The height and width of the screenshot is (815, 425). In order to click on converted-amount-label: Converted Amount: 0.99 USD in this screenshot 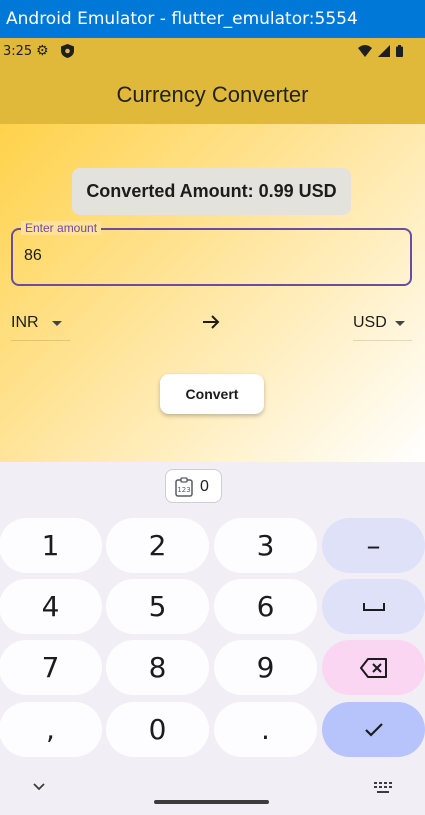, I will do `click(211, 191)`.